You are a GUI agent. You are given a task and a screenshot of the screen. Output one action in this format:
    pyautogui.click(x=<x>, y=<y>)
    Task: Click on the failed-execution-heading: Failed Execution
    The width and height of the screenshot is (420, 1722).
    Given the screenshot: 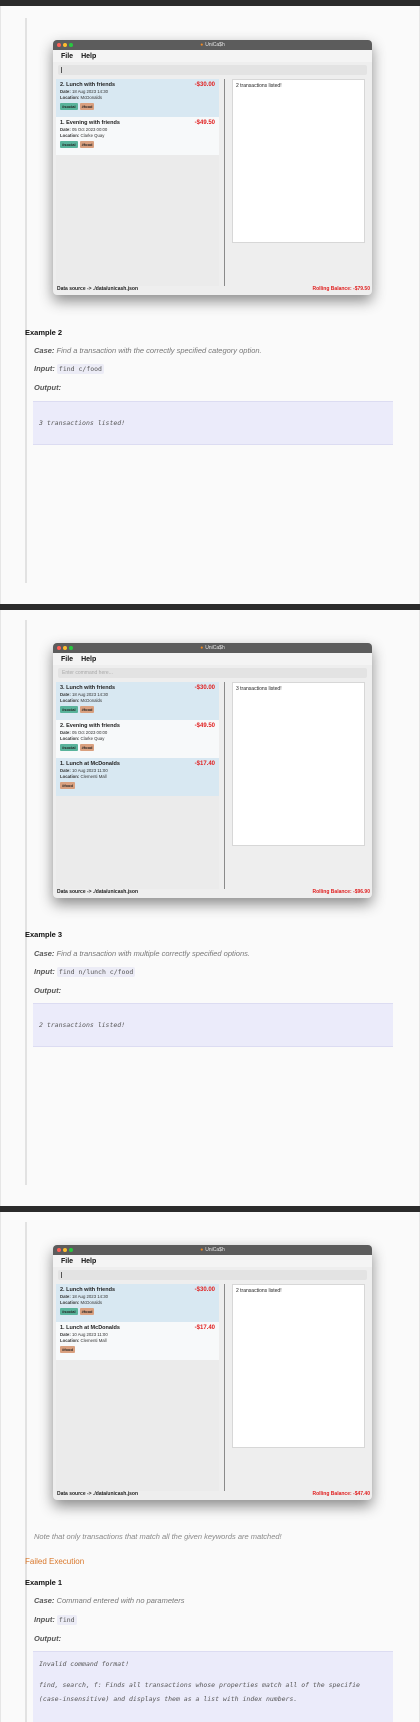 What is the action you would take?
    pyautogui.click(x=55, y=1561)
    